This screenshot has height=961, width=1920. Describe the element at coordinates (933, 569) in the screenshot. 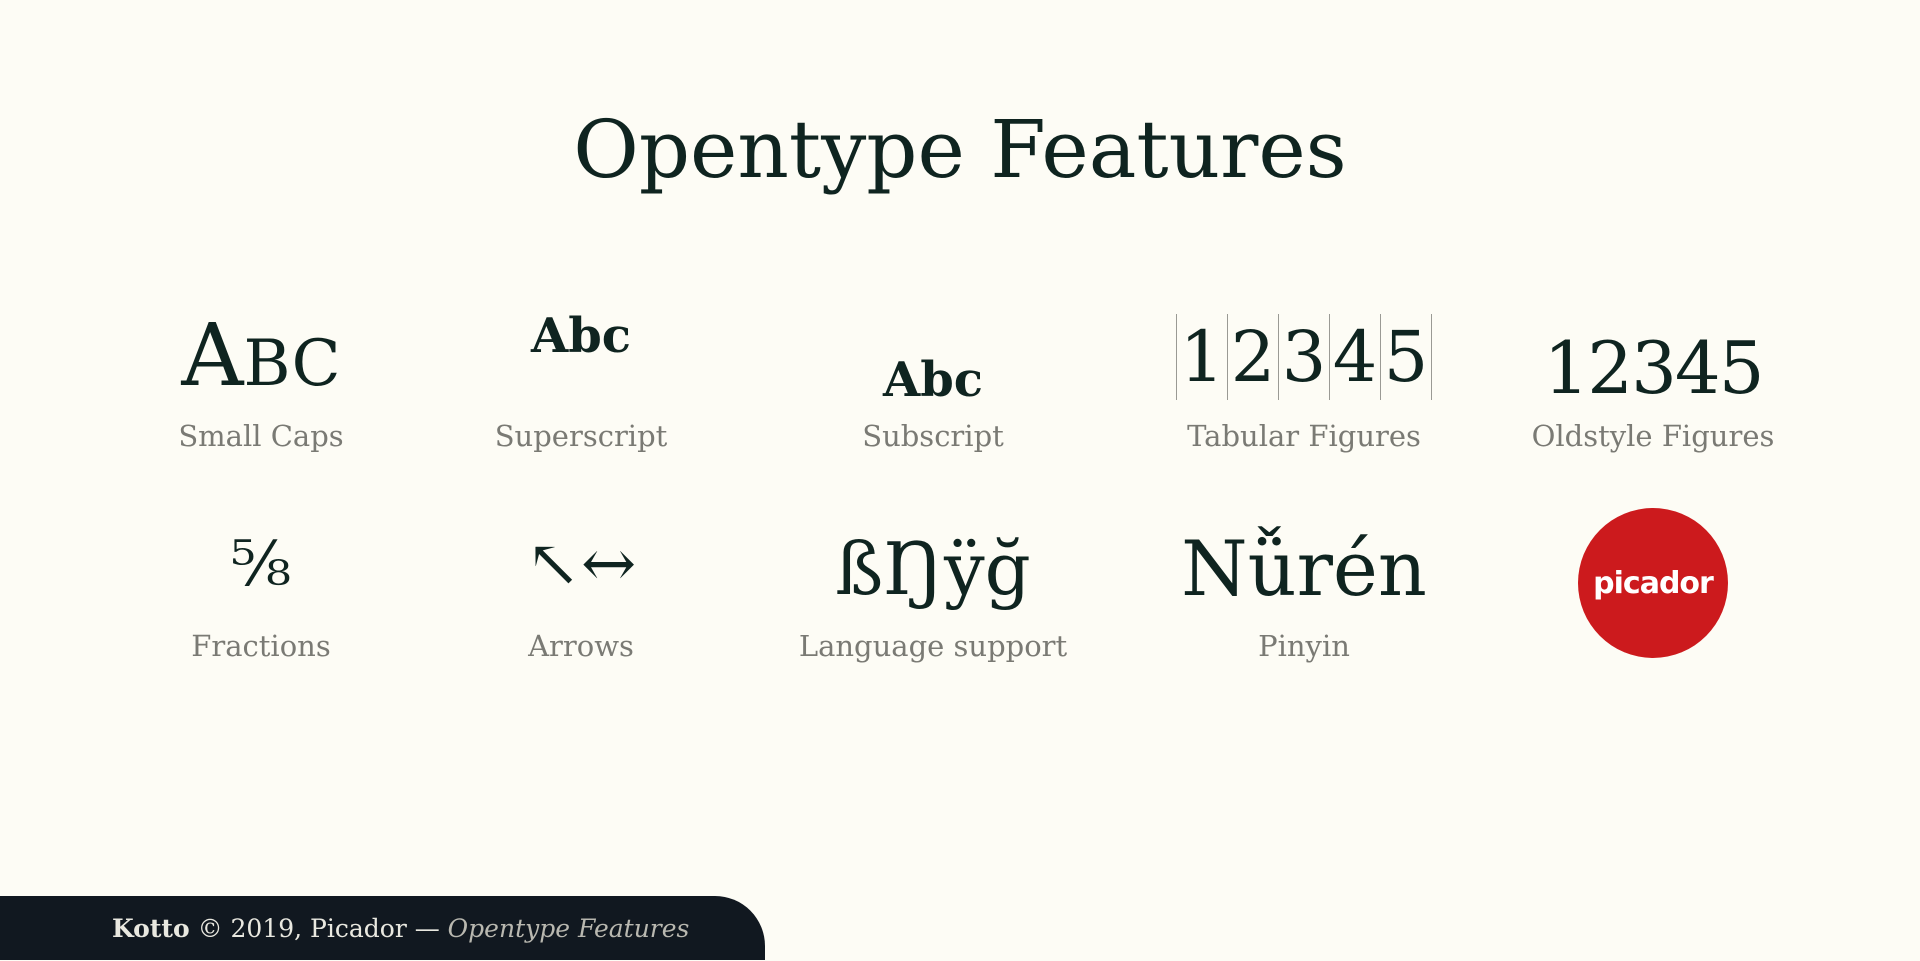

I see `language-support-sample: ßŊÿğ` at that location.